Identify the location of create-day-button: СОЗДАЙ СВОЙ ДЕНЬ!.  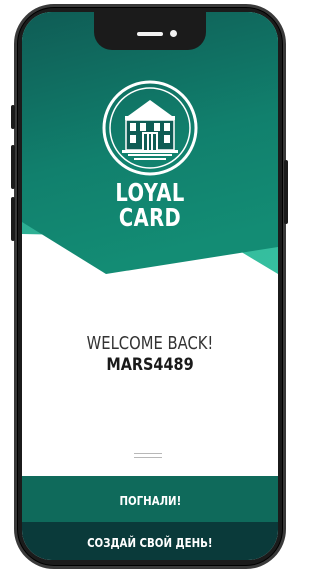
(150, 541).